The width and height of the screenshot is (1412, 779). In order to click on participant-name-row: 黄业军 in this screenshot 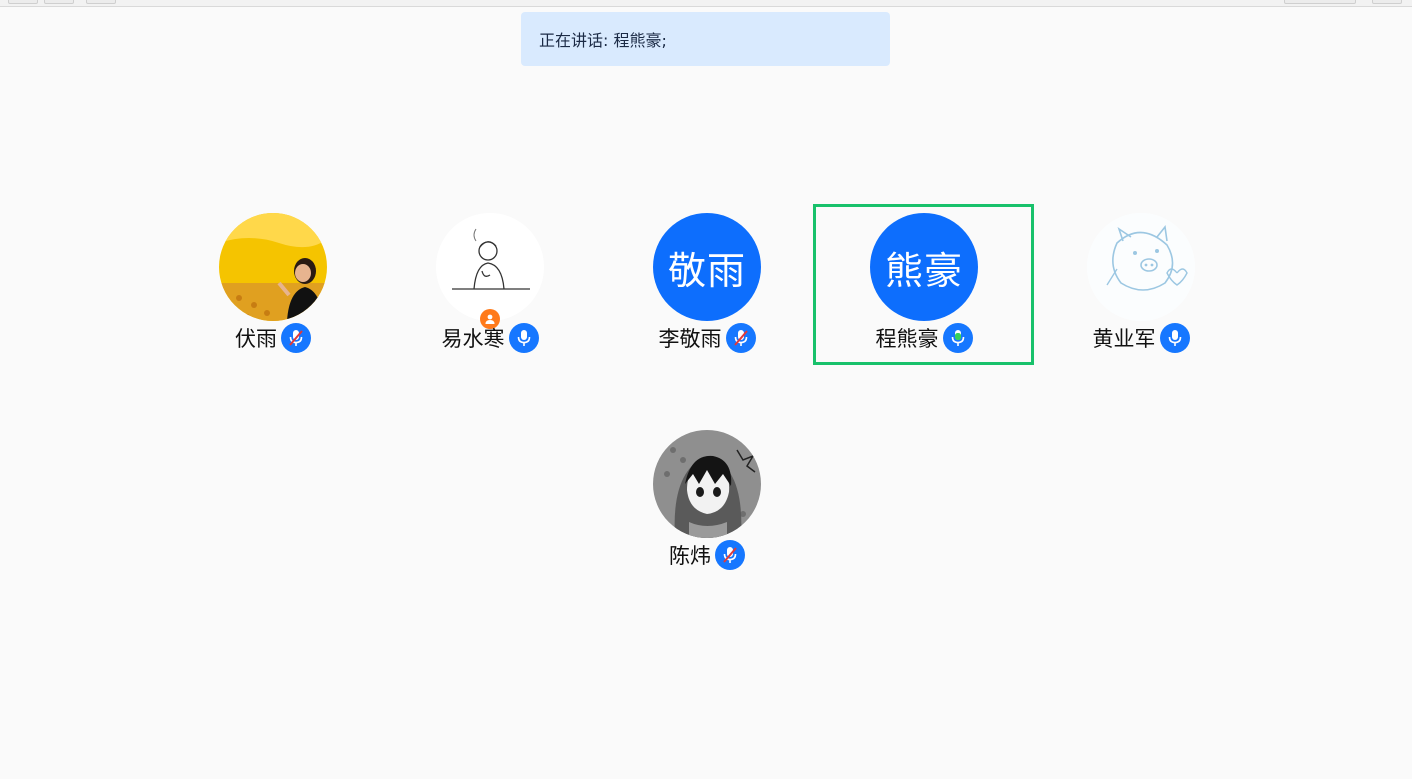, I will do `click(1141, 338)`.